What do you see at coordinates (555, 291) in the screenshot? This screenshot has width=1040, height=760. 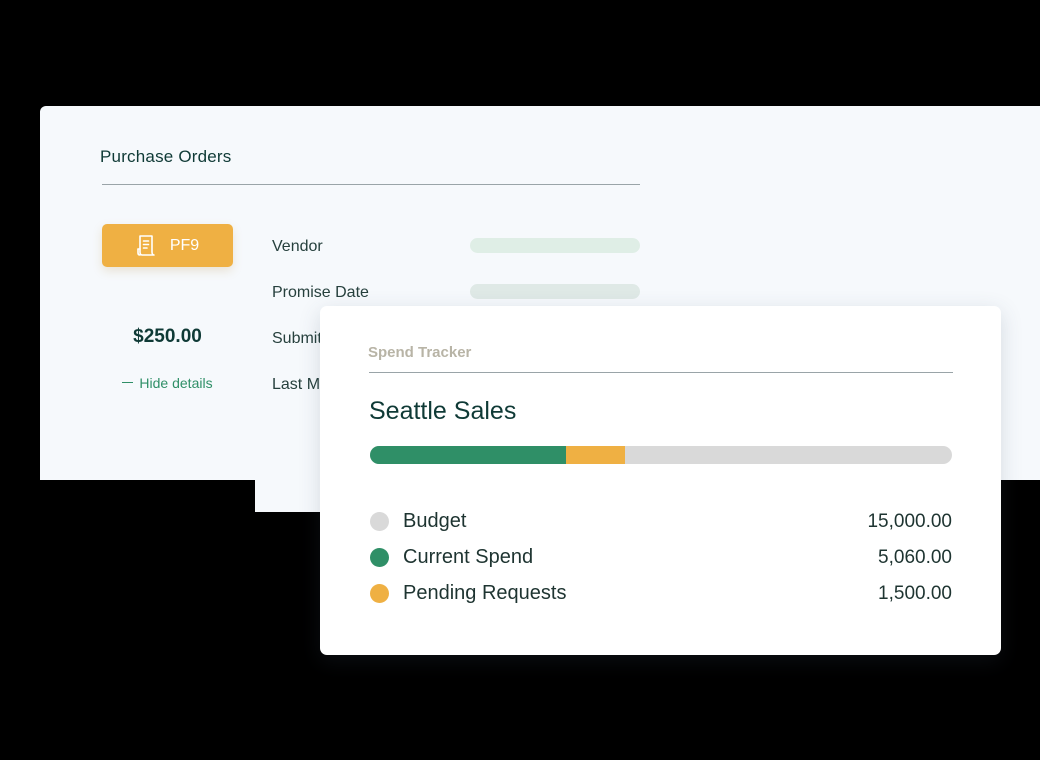 I see `promise-date-value-placeholder` at bounding box center [555, 291].